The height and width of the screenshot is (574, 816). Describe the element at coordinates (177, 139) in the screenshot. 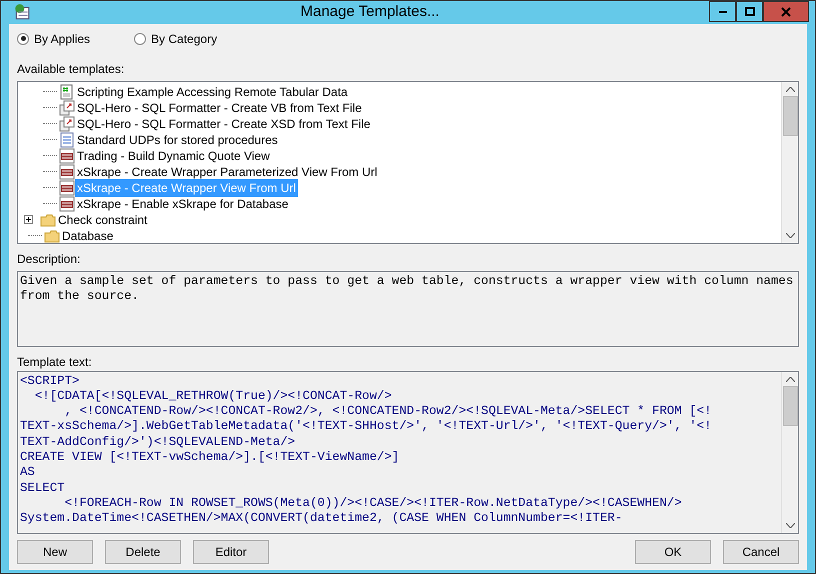

I see `tree-item: Standard UDPs for stored procedures` at that location.